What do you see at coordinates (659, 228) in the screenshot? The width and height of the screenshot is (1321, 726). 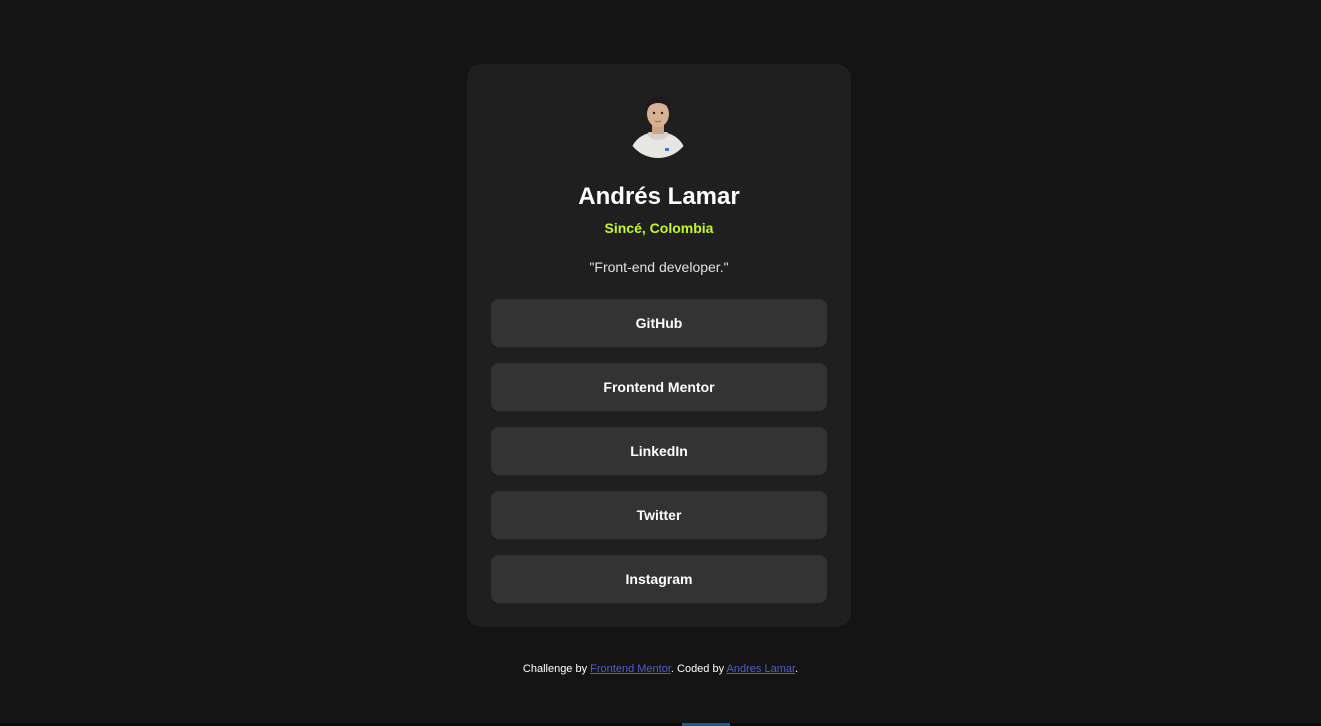 I see `profile-location: Sincé, Colombia` at bounding box center [659, 228].